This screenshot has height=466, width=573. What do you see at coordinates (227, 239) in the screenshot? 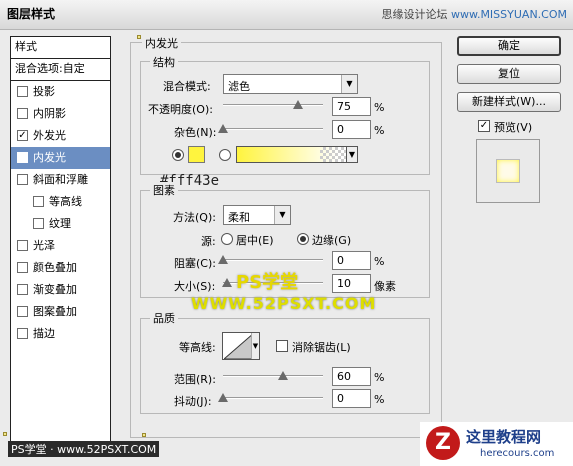
I see `source-center-radio` at bounding box center [227, 239].